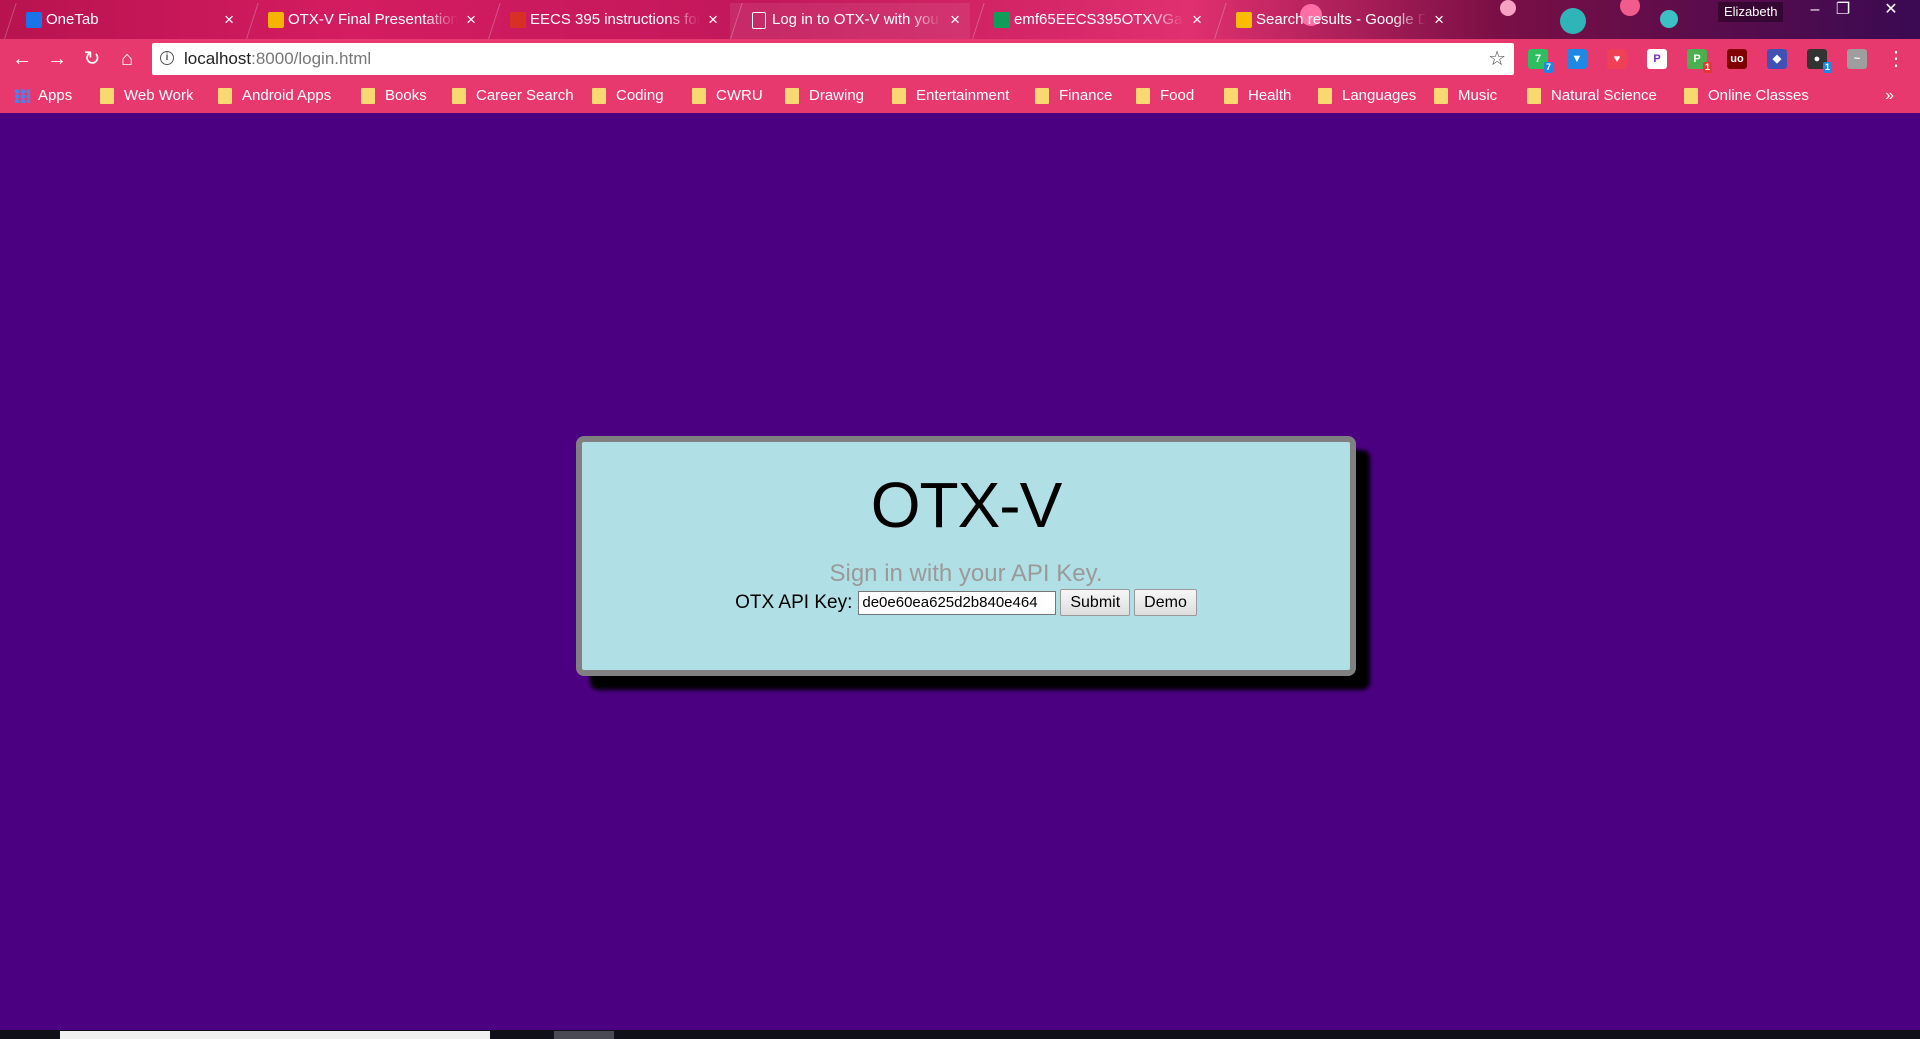  Describe the element at coordinates (966, 573) in the screenshot. I see `login-subtitle: Sign in with your API Key.` at that location.